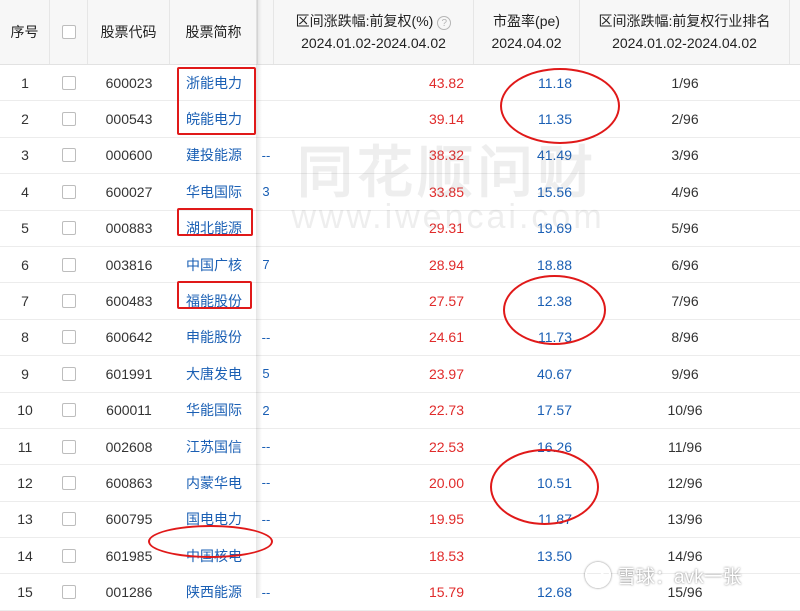 Image resolution: width=800 pixels, height=611 pixels. Describe the element at coordinates (444, 23) in the screenshot. I see `help-icon: ?` at that location.